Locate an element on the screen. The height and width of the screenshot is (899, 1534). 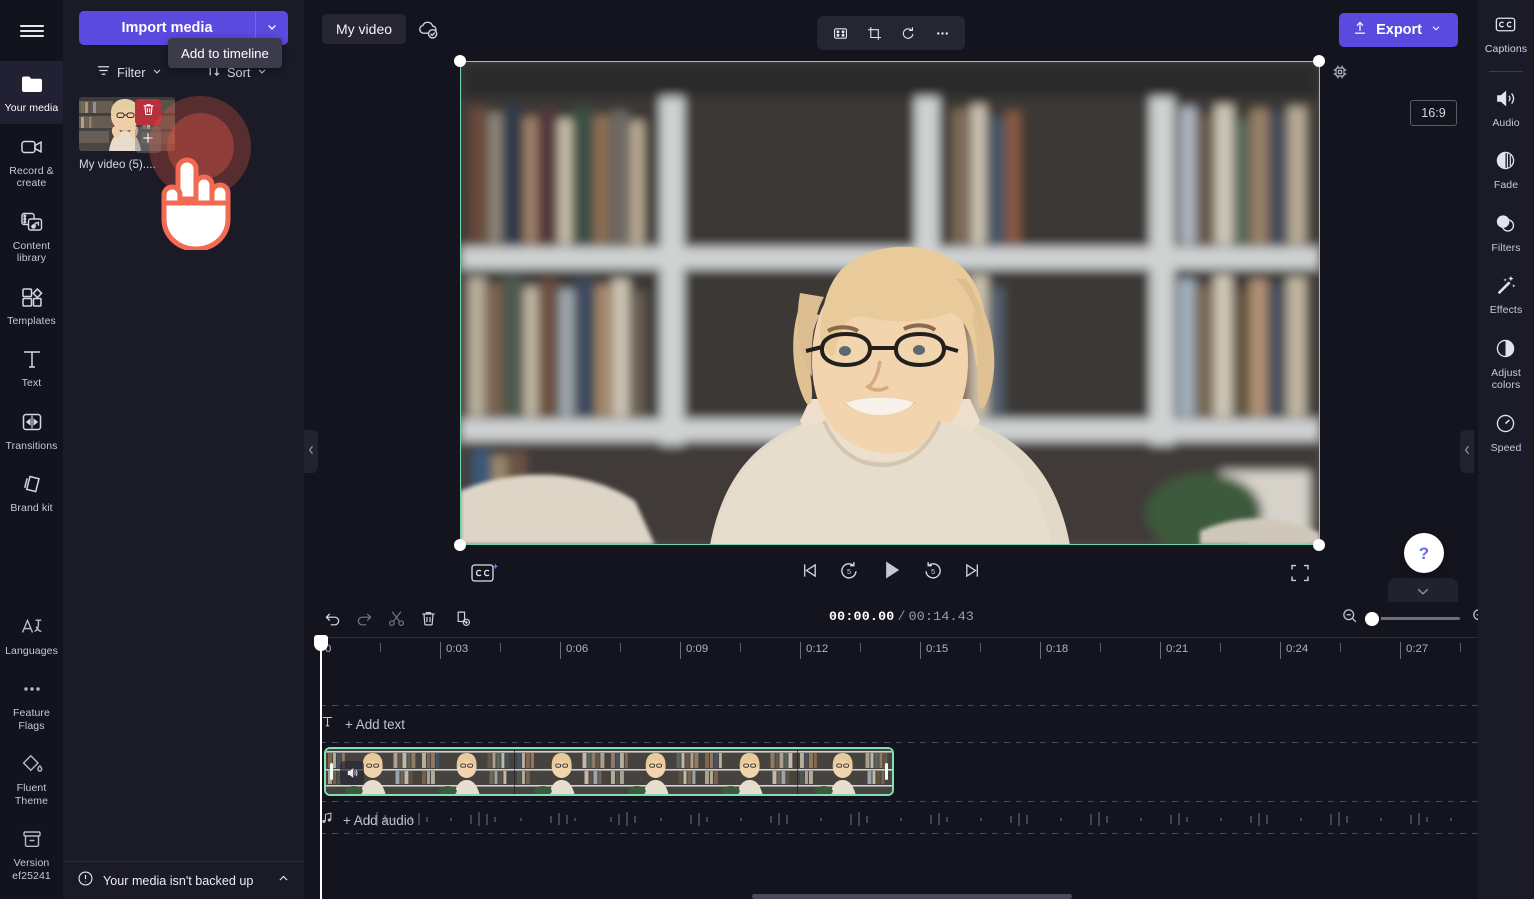
sidebar-item-version: Version ef25241 is located at coordinates (31, 853).